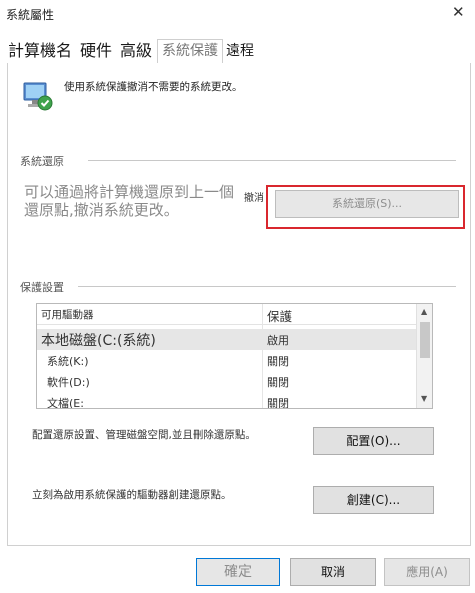  What do you see at coordinates (98, 341) in the screenshot?
I see `drive-name: 本地磁盤(C:(系統)` at bounding box center [98, 341].